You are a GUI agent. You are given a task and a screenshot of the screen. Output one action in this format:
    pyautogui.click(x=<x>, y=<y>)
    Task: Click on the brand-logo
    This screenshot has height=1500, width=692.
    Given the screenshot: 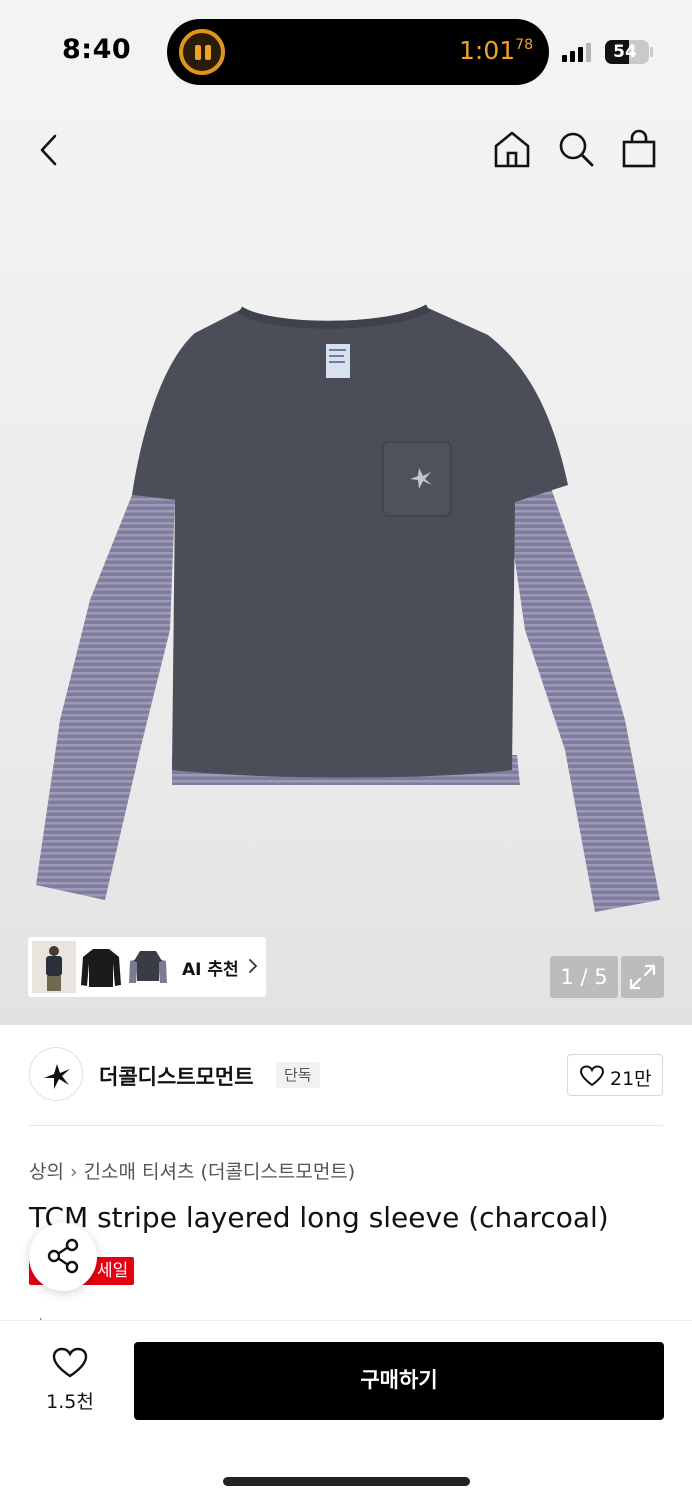 What is the action you would take?
    pyautogui.click(x=56, y=1074)
    